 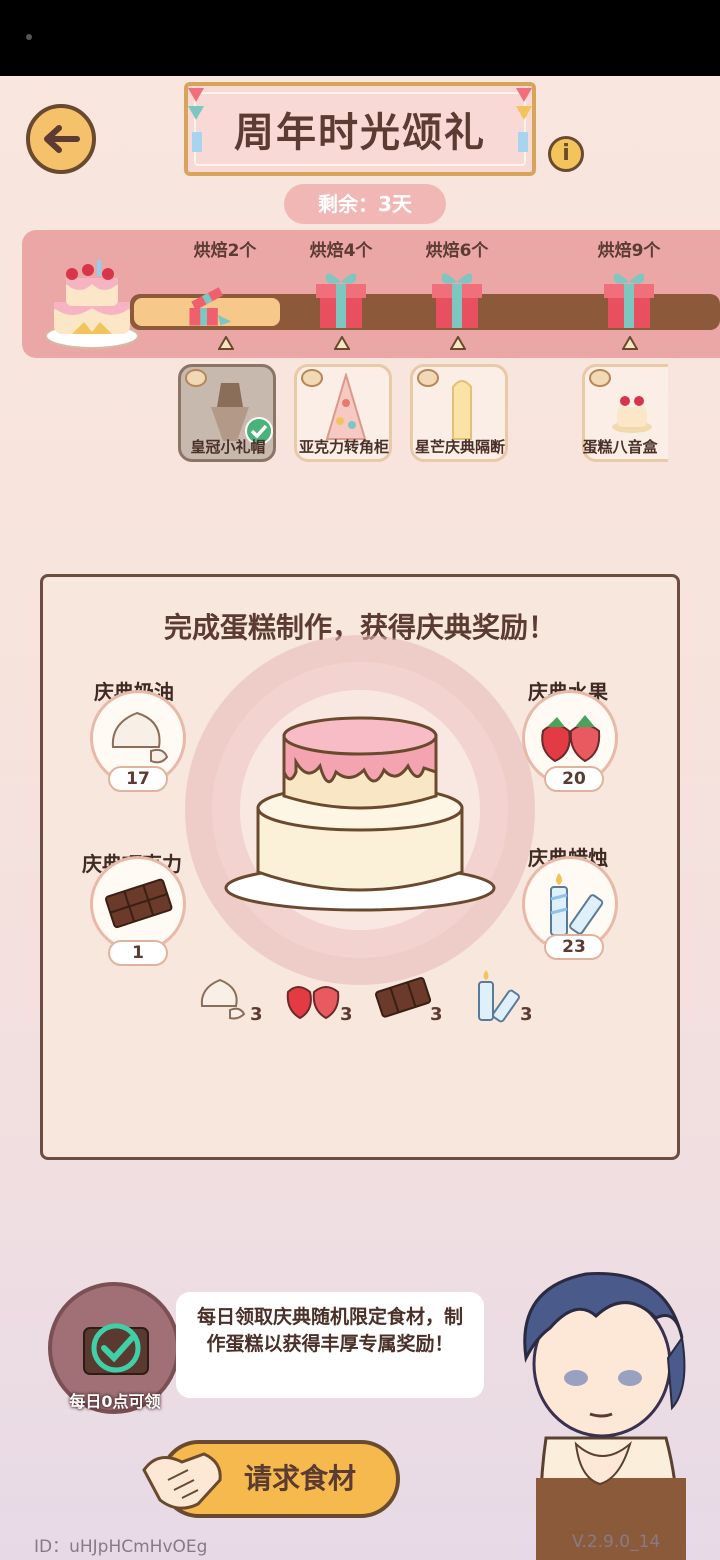 I want to click on reward-card: 皇冠小礼帽, so click(x=227, y=413).